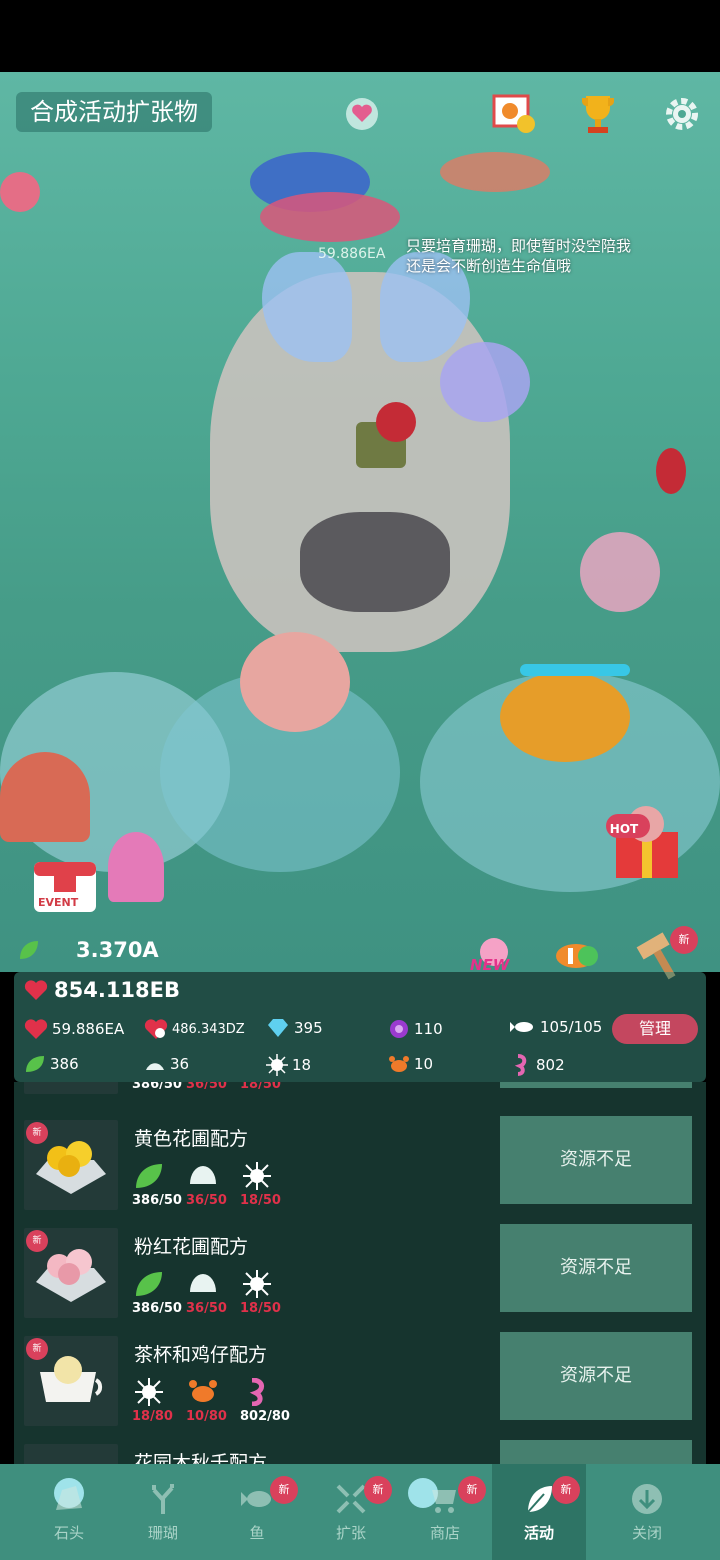 The width and height of the screenshot is (720, 1560). I want to click on hearts-per-second: 486.343DZ, so click(194, 1029).